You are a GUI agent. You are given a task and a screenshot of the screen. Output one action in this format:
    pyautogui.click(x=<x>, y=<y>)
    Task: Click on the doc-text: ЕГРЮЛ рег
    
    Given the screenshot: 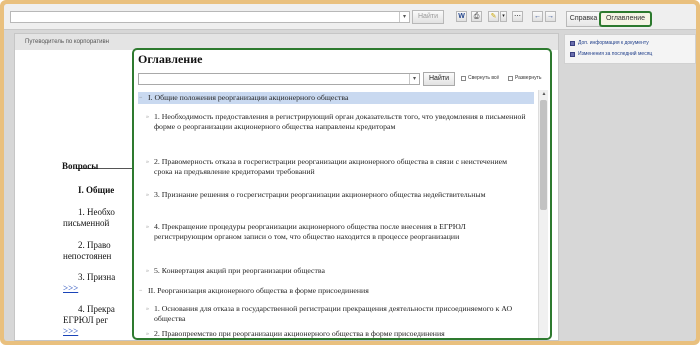 What is the action you would take?
    pyautogui.click(x=86, y=320)
    